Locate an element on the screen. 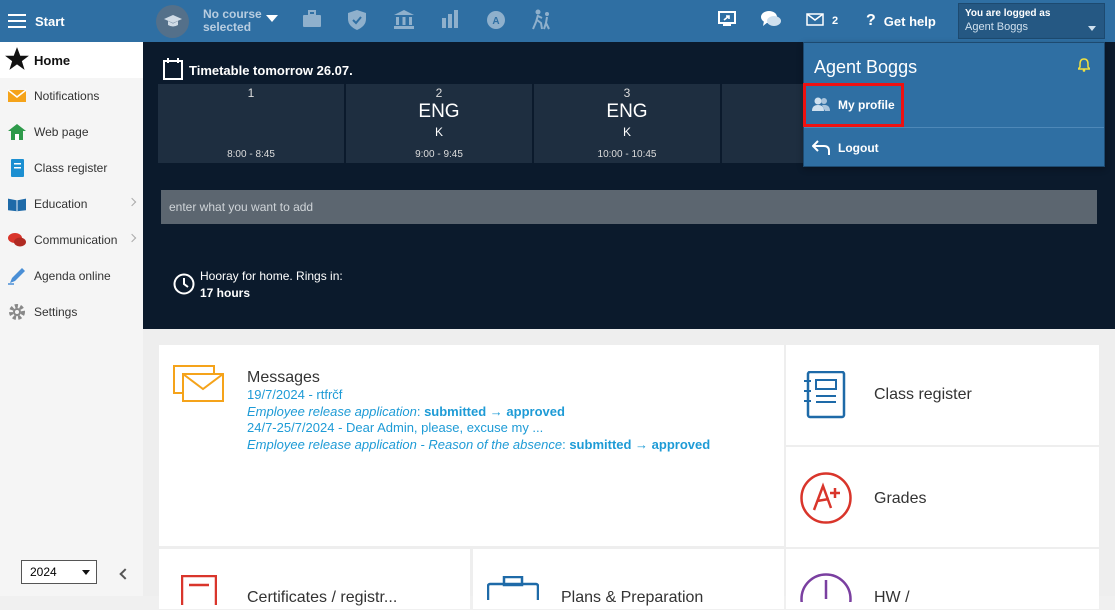  plans-card: Plans & Preparation is located at coordinates (628, 579).